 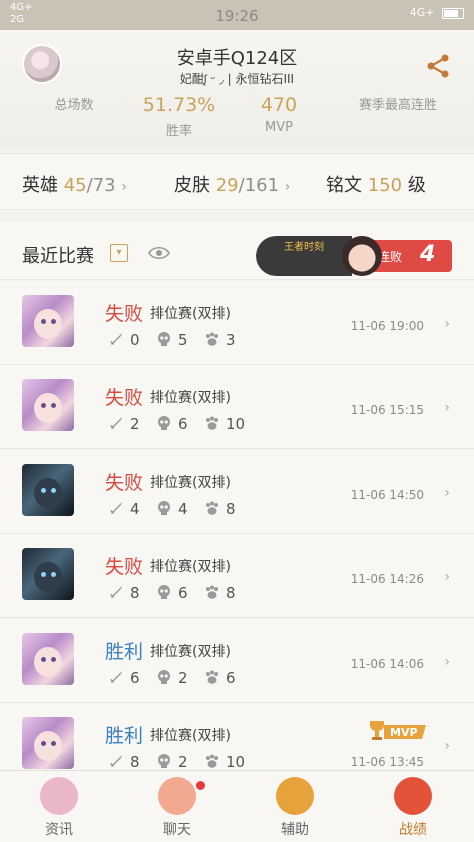 What do you see at coordinates (354, 256) in the screenshot?
I see `highlight-banner: 王者时刻 连败 4` at bounding box center [354, 256].